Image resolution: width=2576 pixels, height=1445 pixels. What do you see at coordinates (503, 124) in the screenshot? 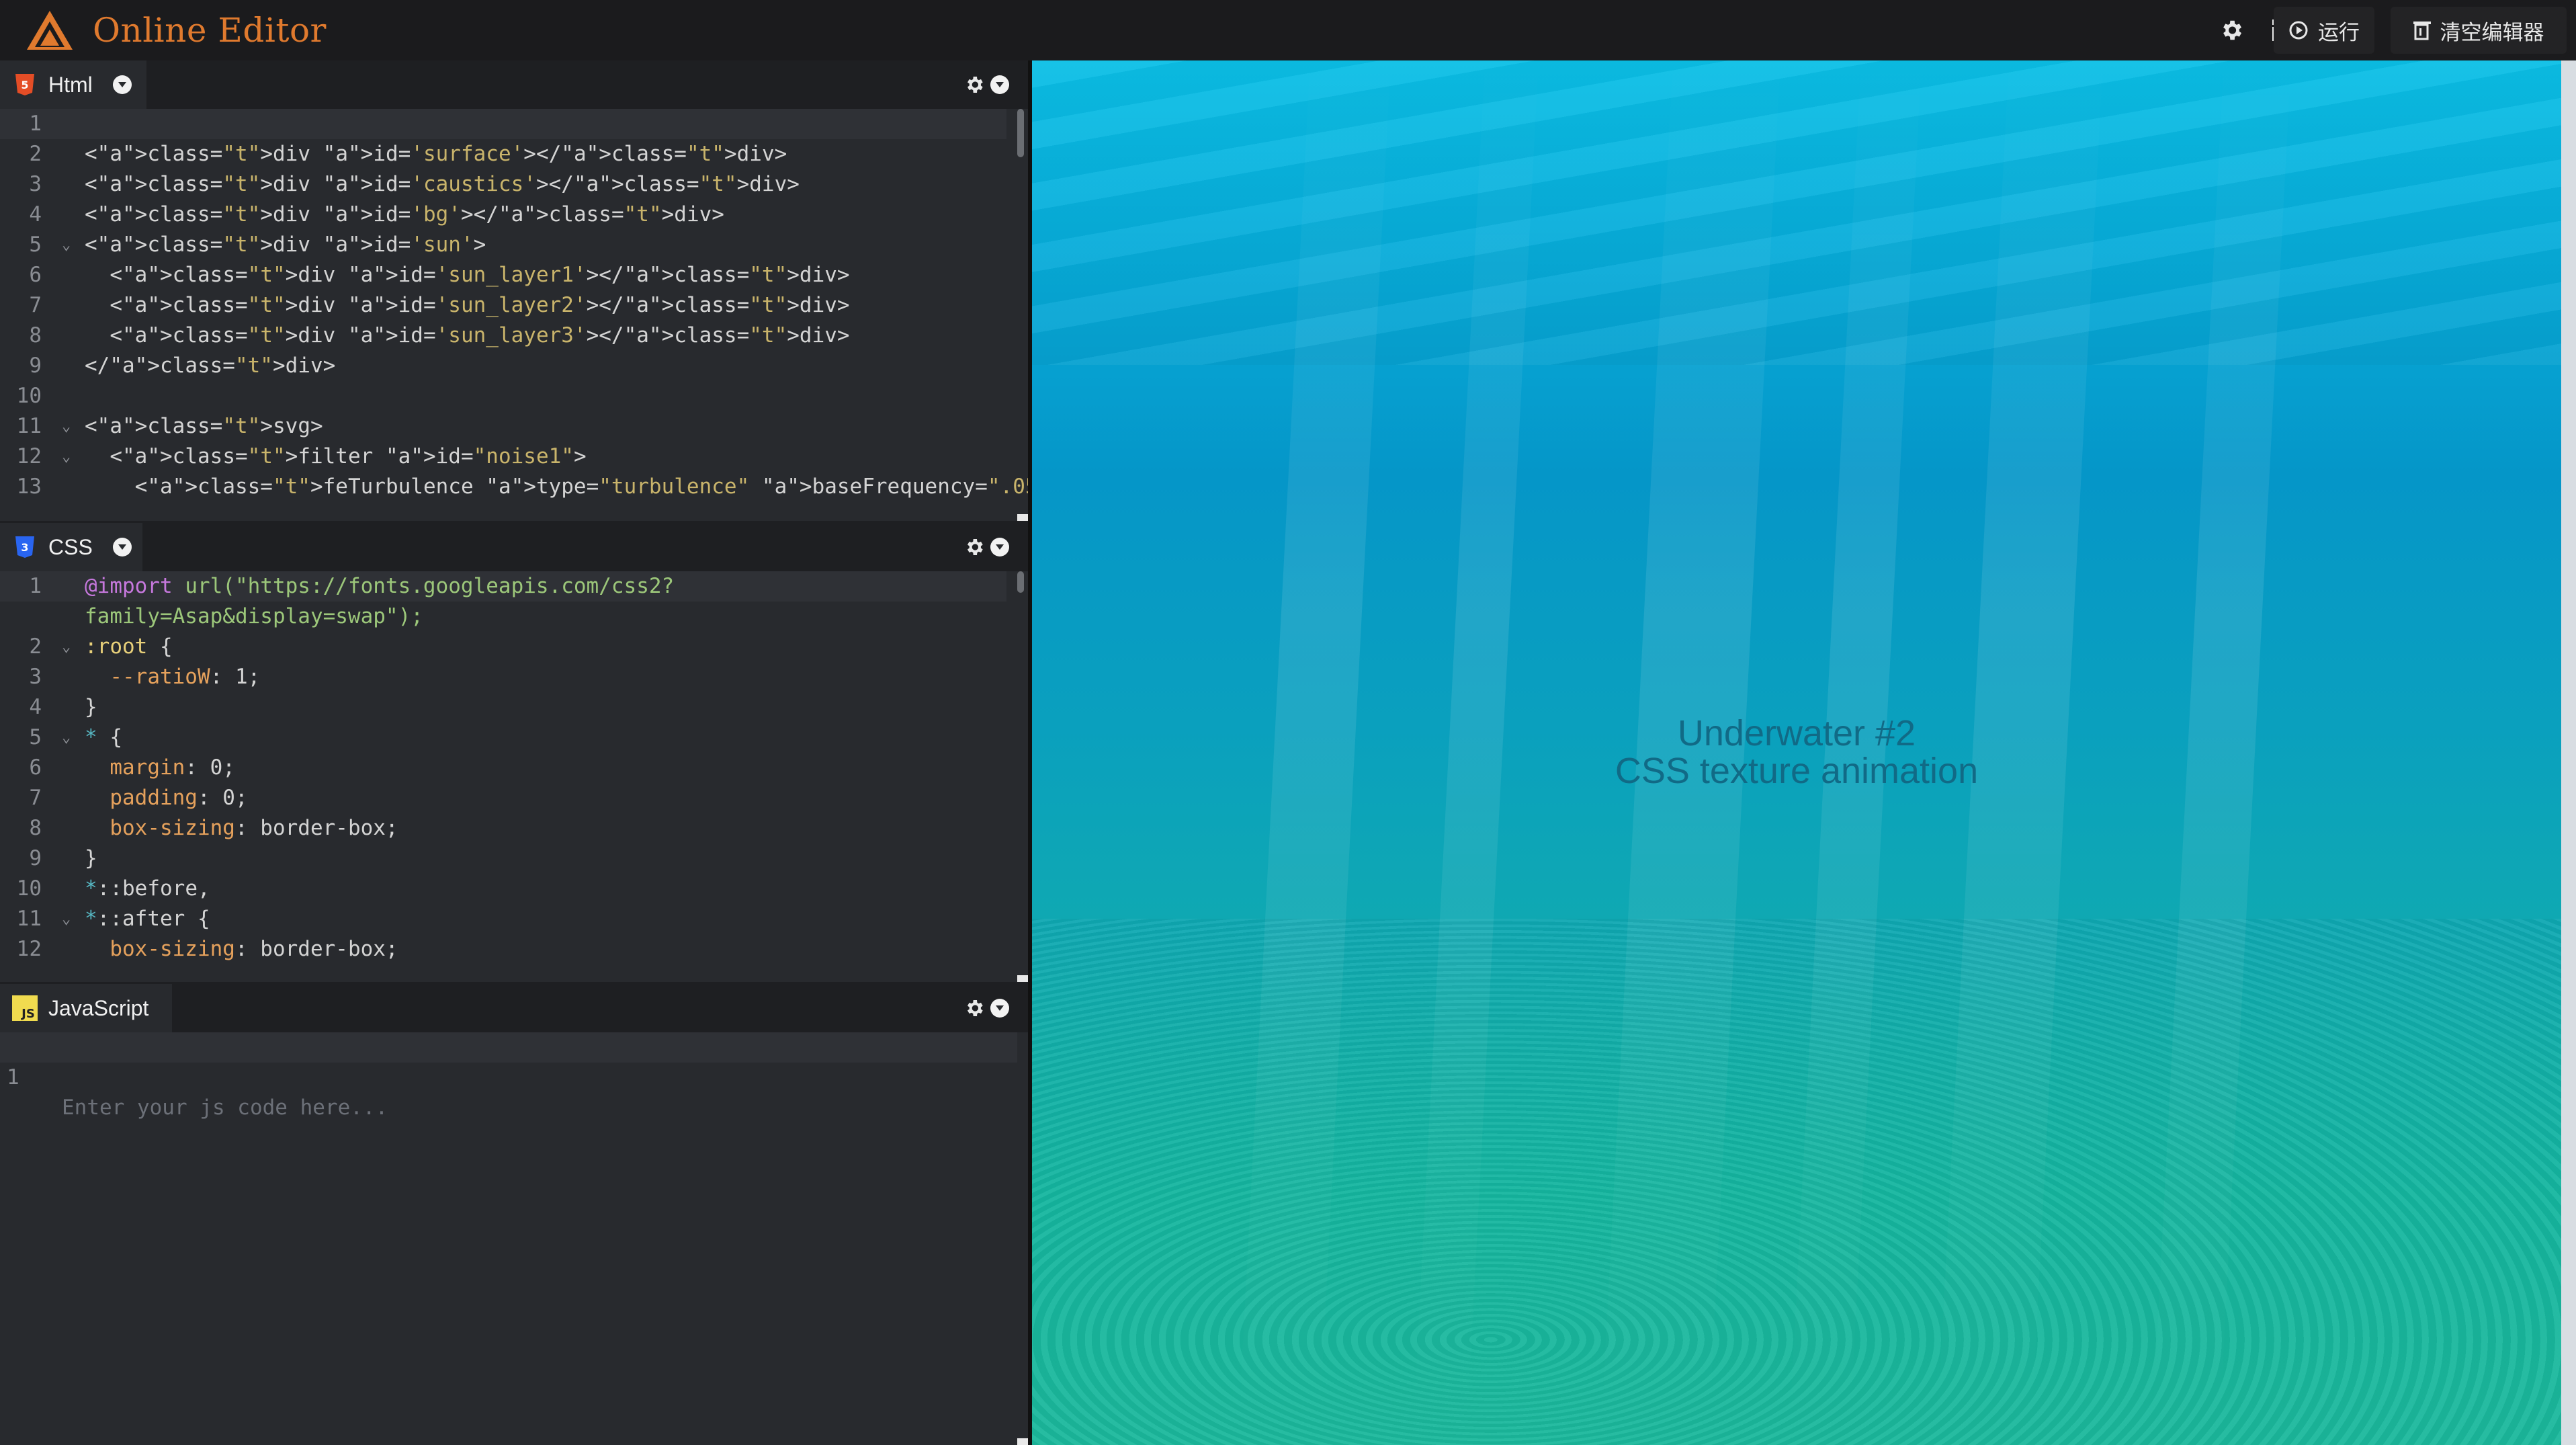
I see `html-code-line: 1` at bounding box center [503, 124].